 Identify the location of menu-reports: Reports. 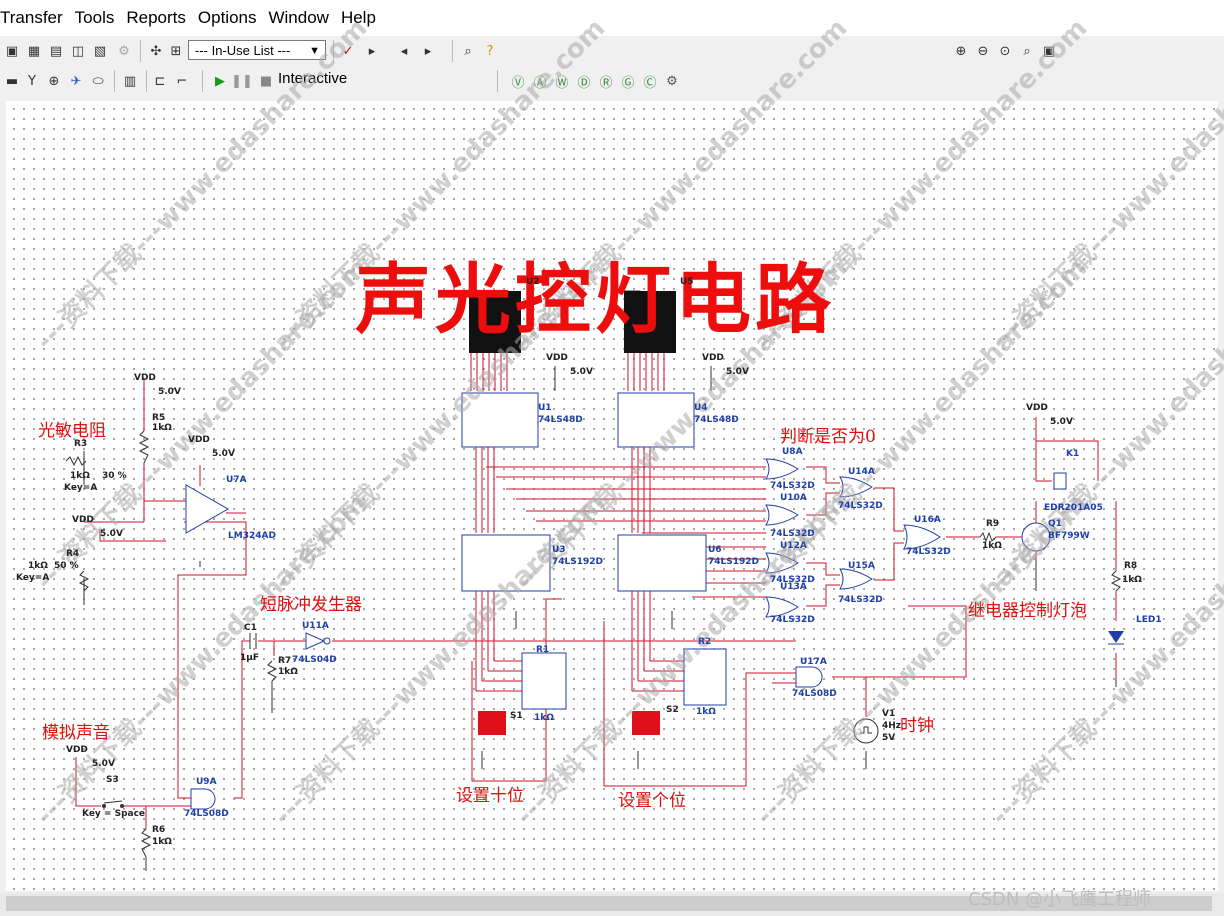
(156, 18).